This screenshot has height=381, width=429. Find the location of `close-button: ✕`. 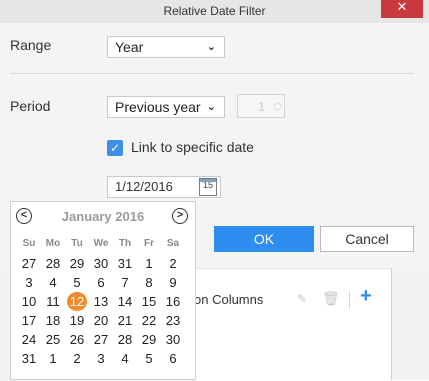

close-button: ✕ is located at coordinates (402, 9).